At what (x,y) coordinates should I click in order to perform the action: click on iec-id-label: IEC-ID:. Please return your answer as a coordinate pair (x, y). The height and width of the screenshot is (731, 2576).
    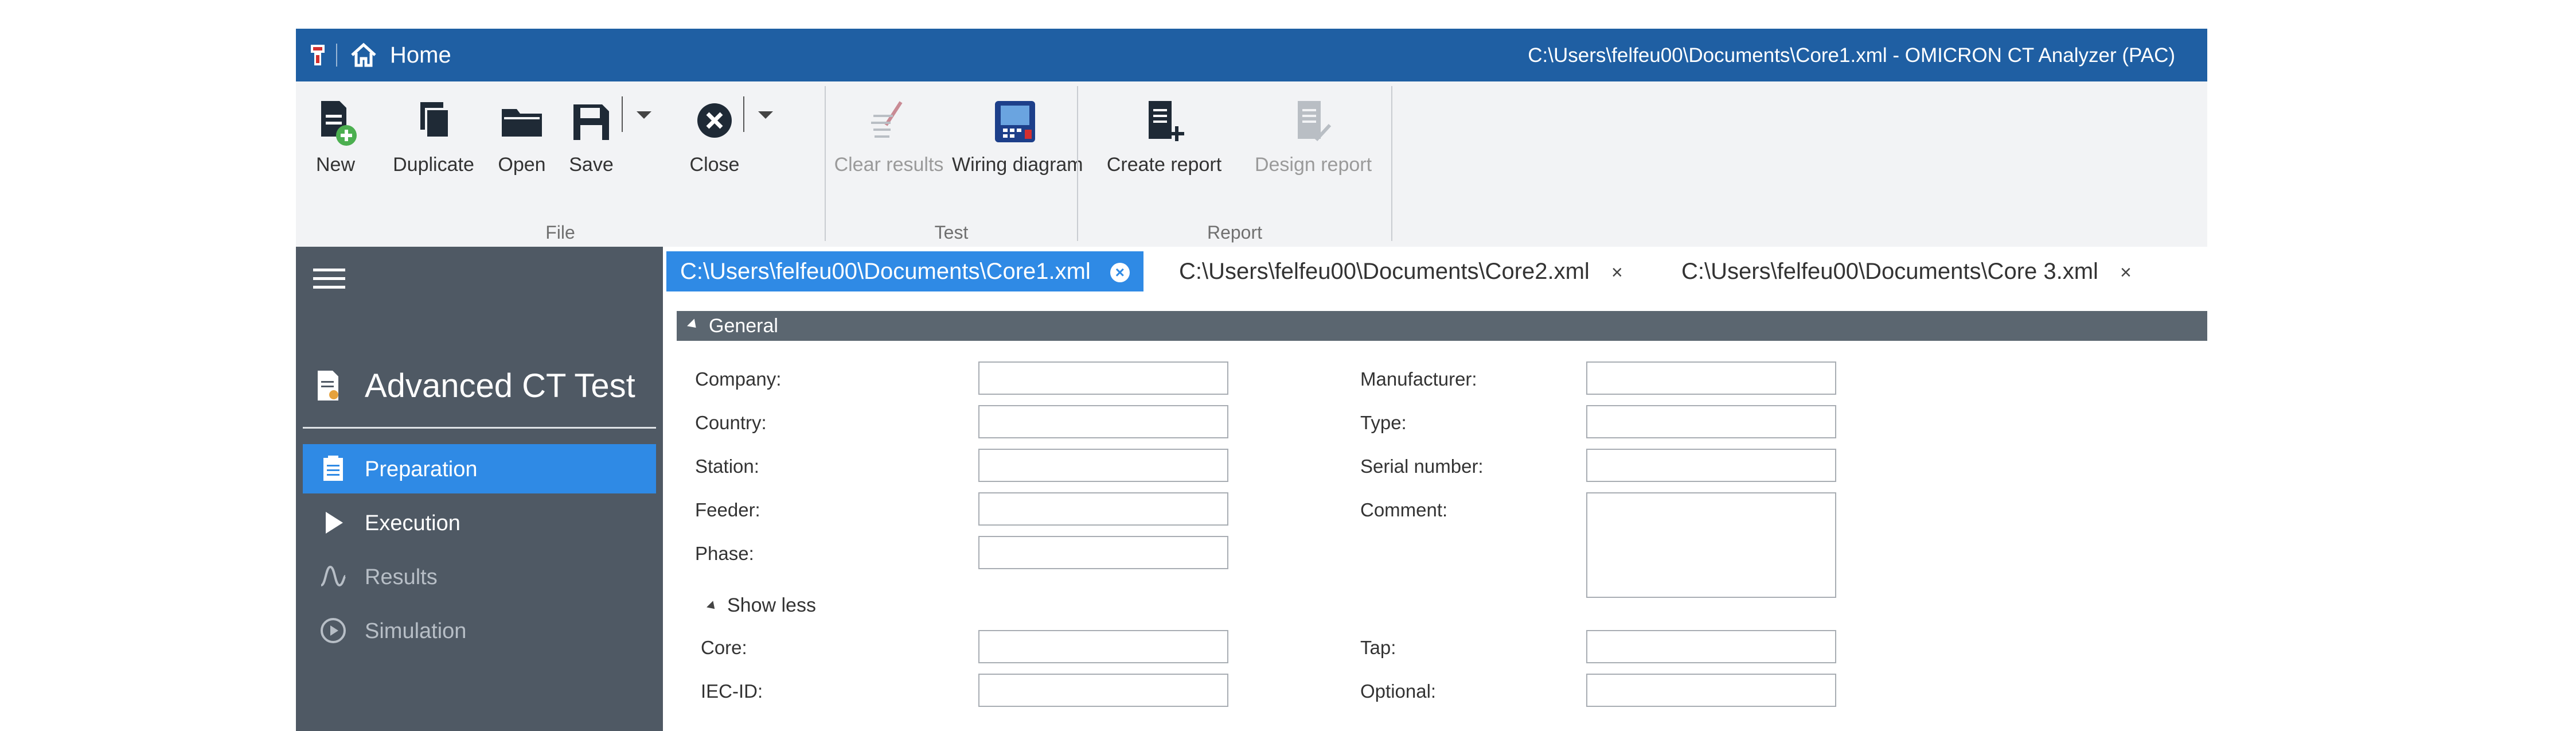
    Looking at the image, I should click on (732, 691).